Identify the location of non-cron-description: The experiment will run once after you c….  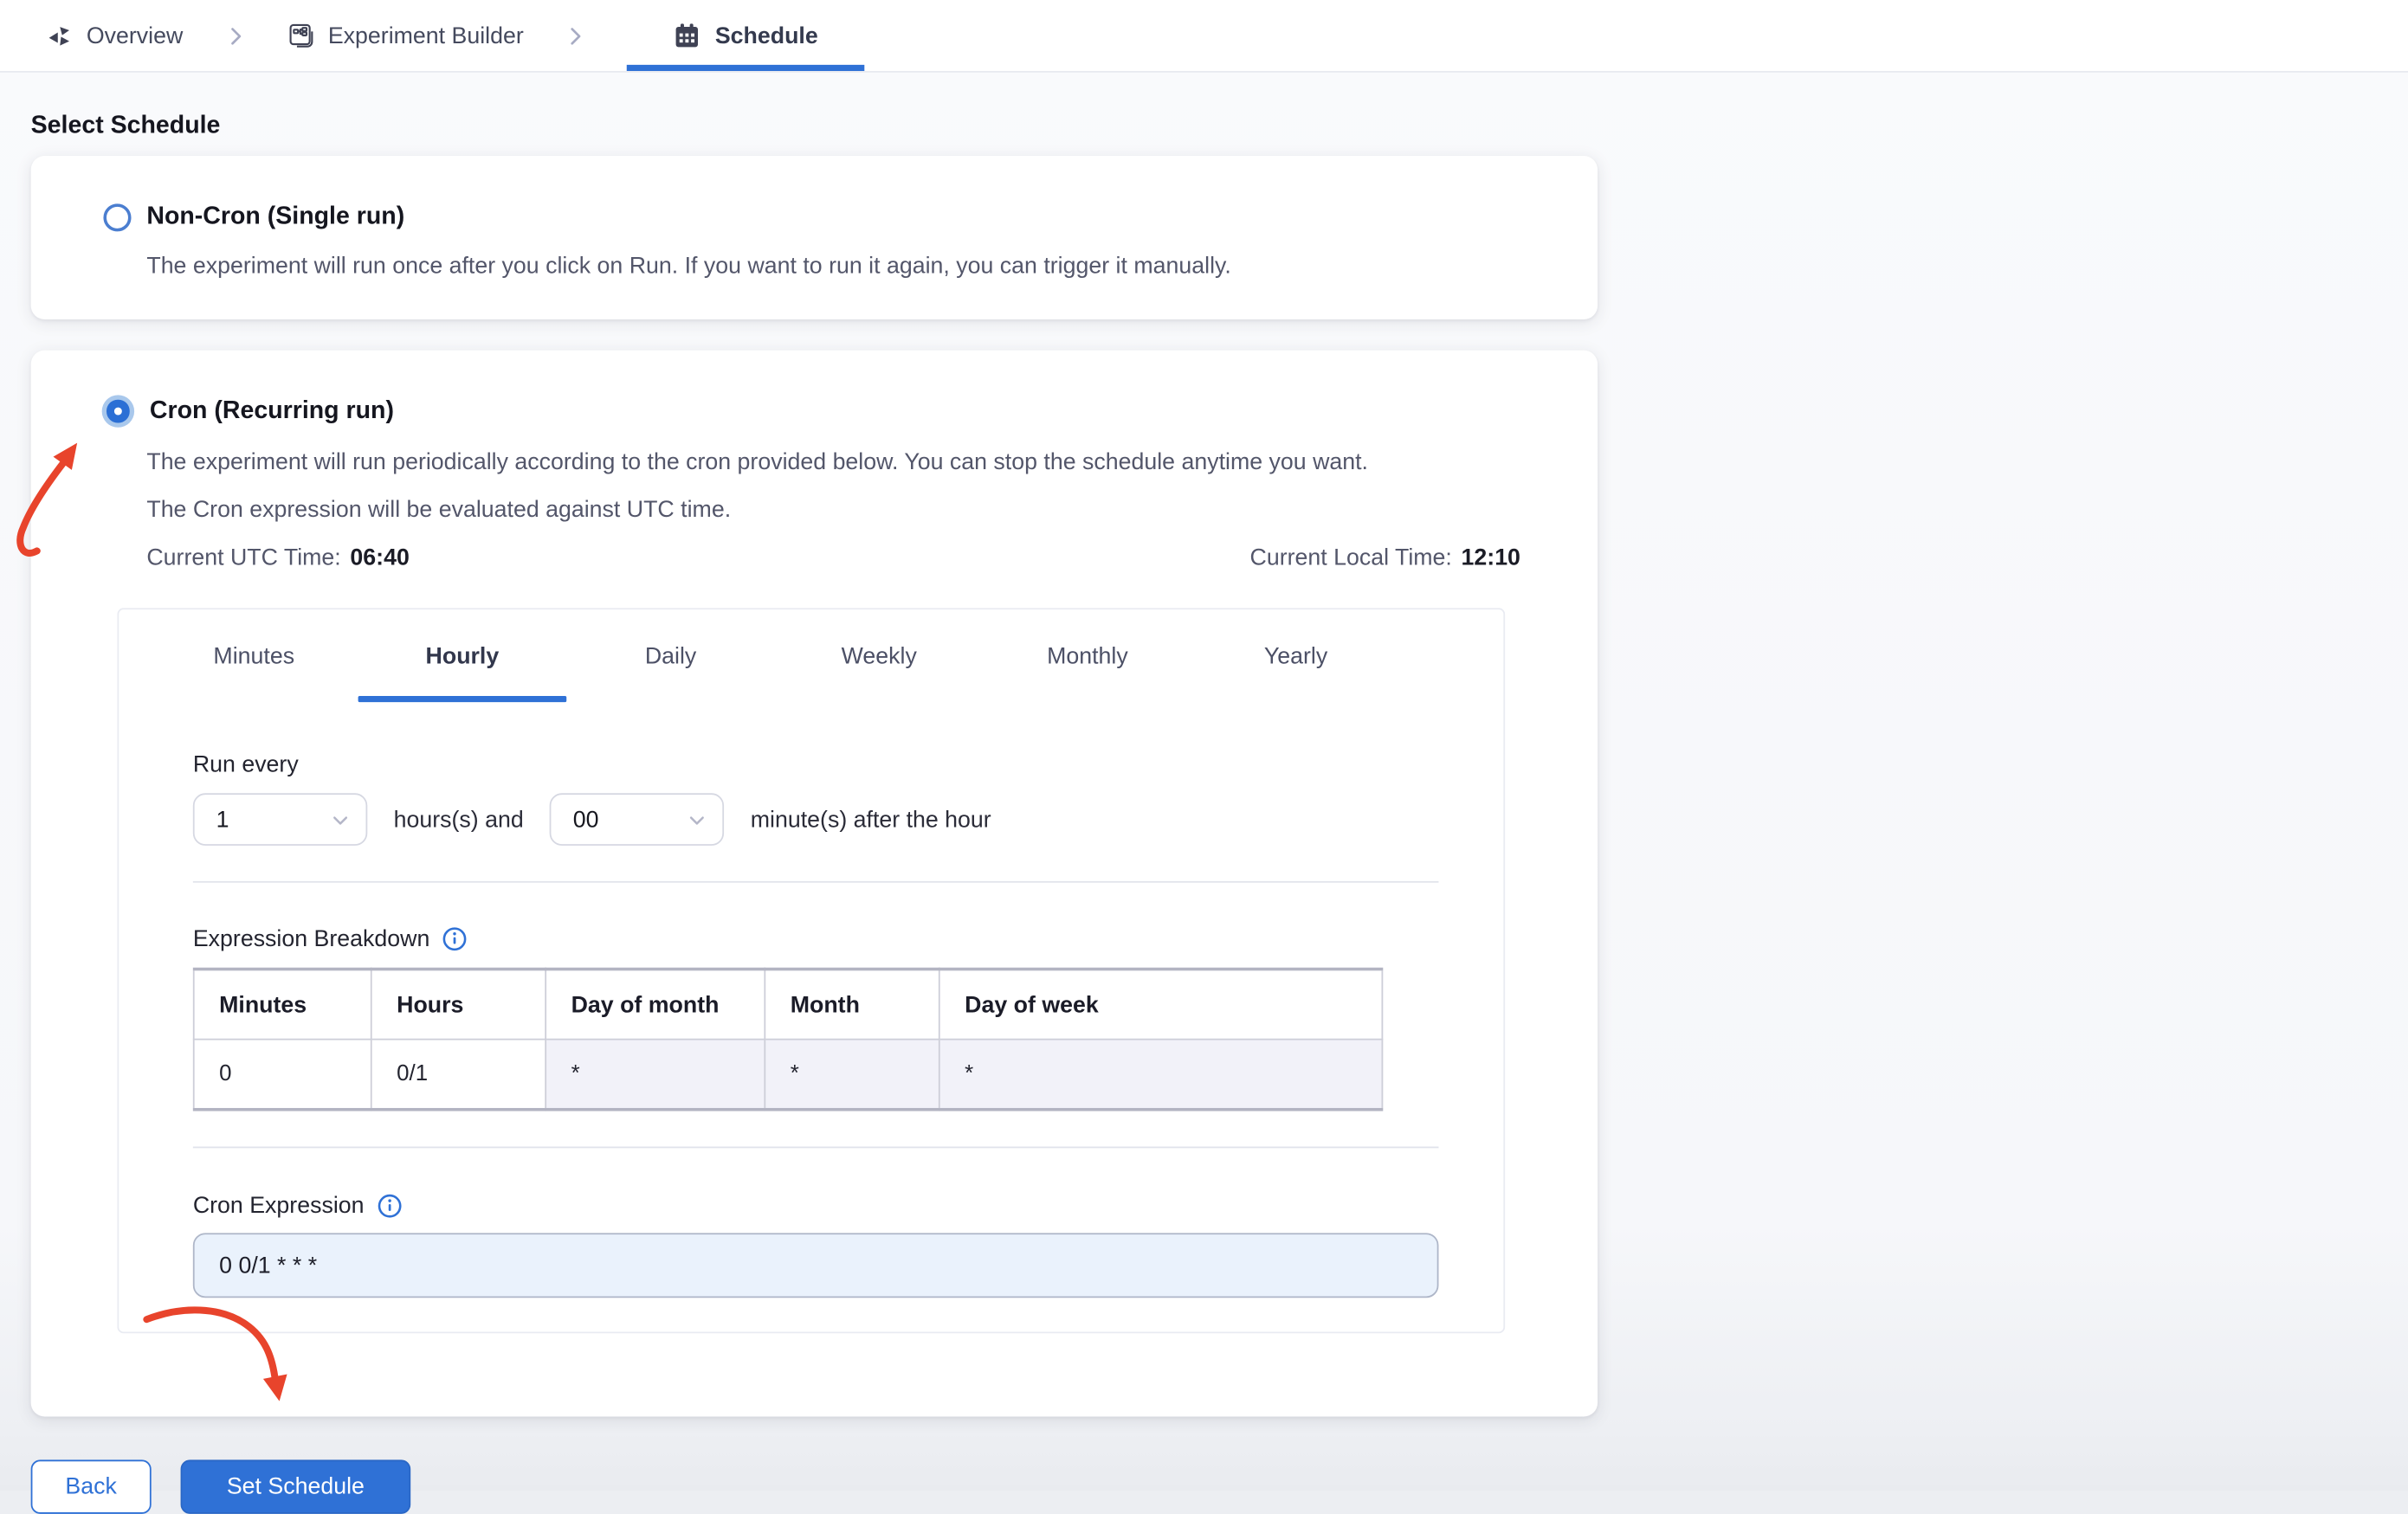
(689, 266).